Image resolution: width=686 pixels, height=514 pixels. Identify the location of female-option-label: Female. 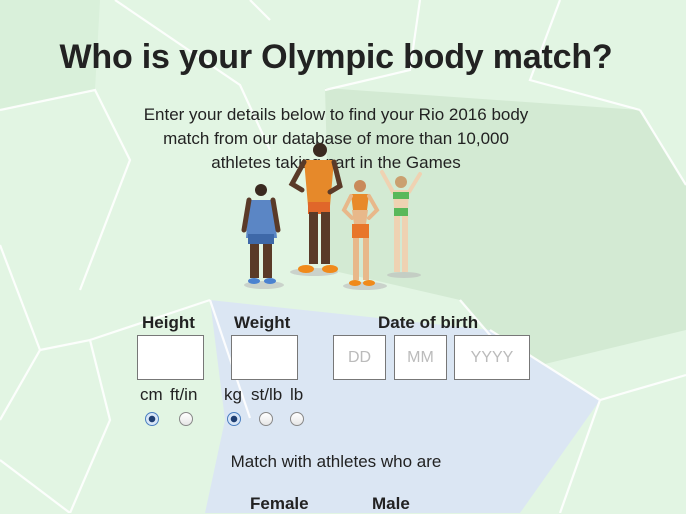
(279, 504).